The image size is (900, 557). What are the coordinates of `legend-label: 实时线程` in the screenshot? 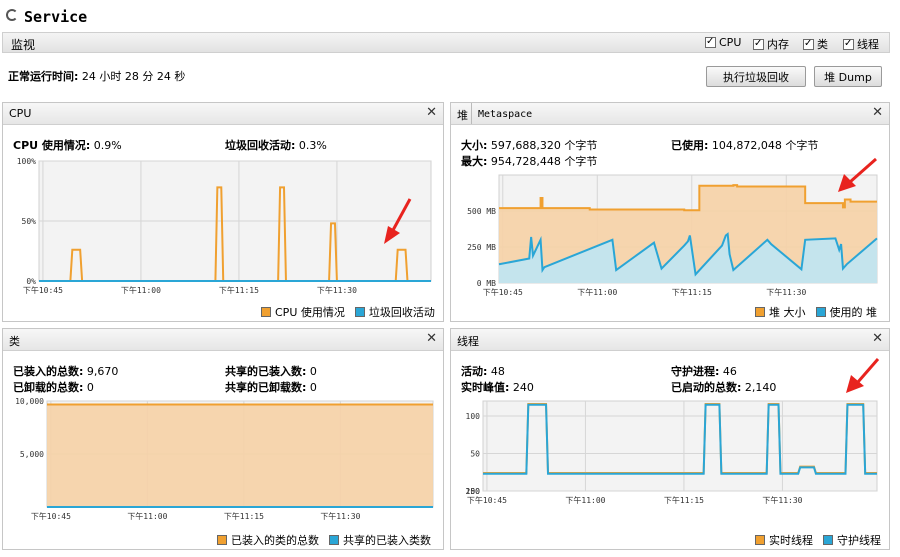 It's located at (791, 540).